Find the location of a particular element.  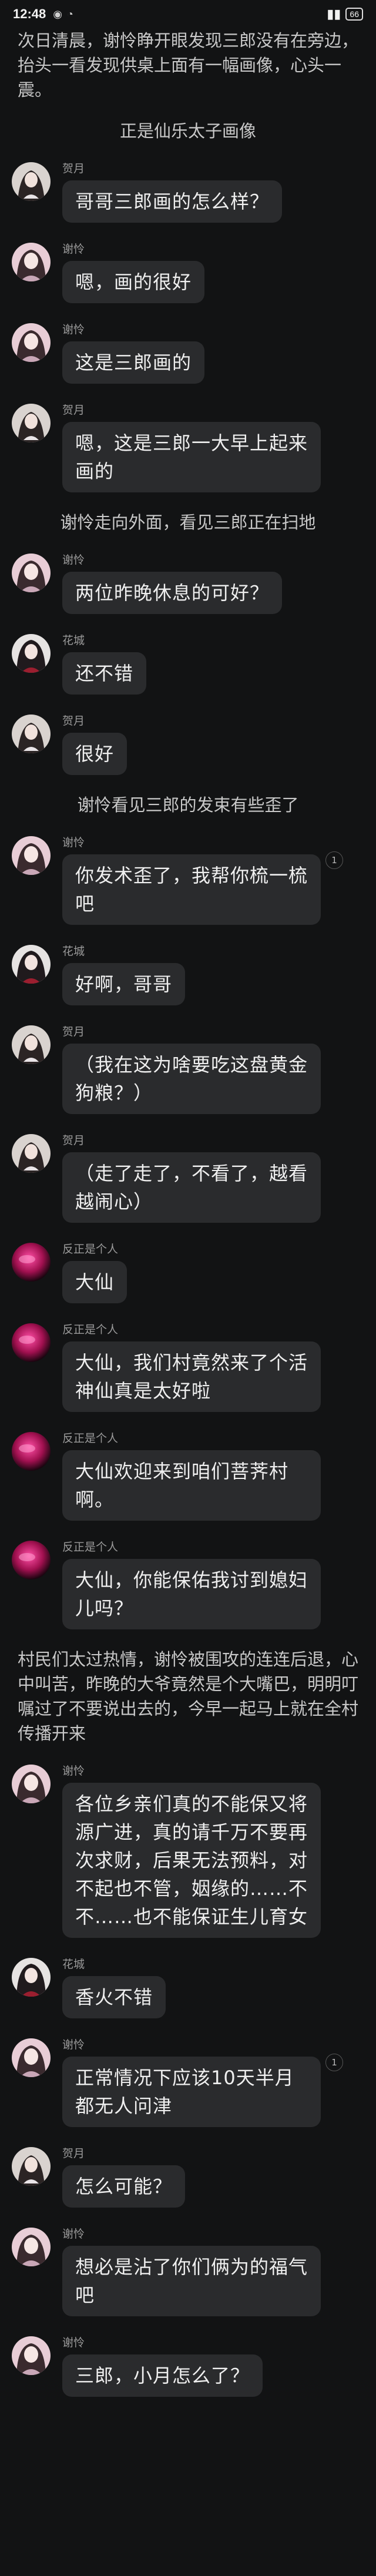

chat-message: 反正是个人 大仙 is located at coordinates (188, 1272).